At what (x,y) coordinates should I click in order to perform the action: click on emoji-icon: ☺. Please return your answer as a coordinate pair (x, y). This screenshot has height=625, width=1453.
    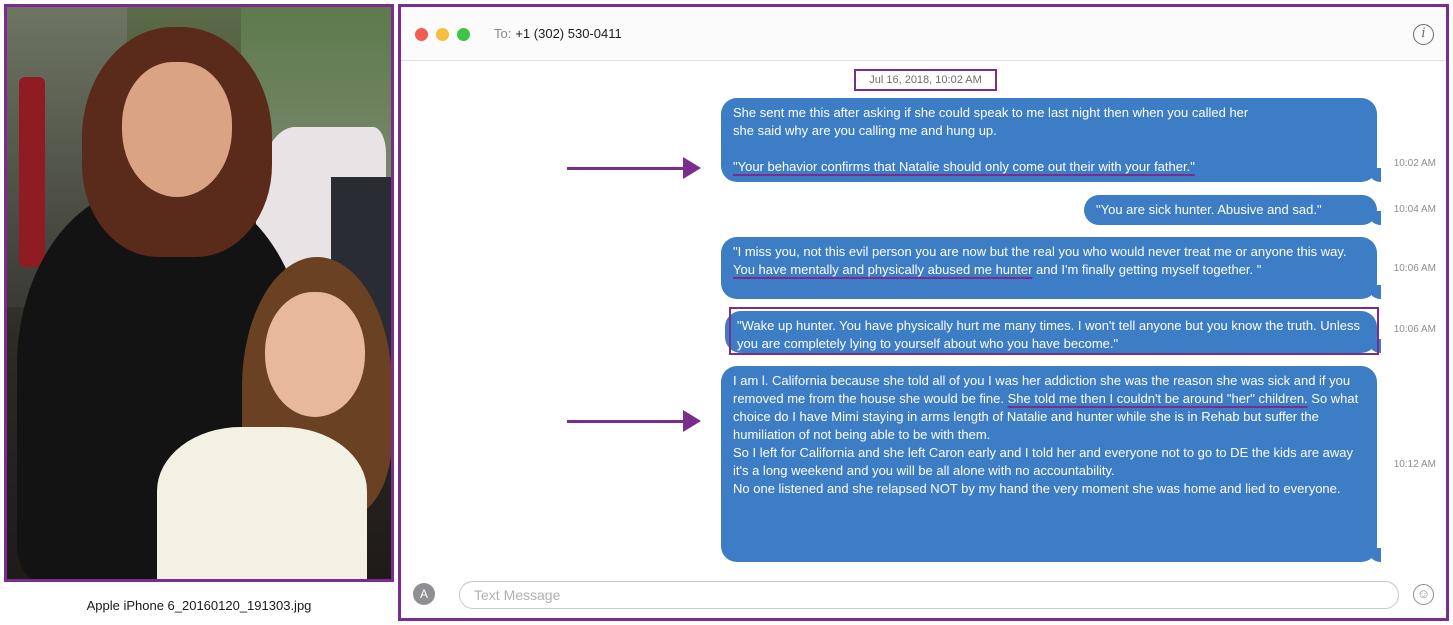
    Looking at the image, I should click on (1423, 594).